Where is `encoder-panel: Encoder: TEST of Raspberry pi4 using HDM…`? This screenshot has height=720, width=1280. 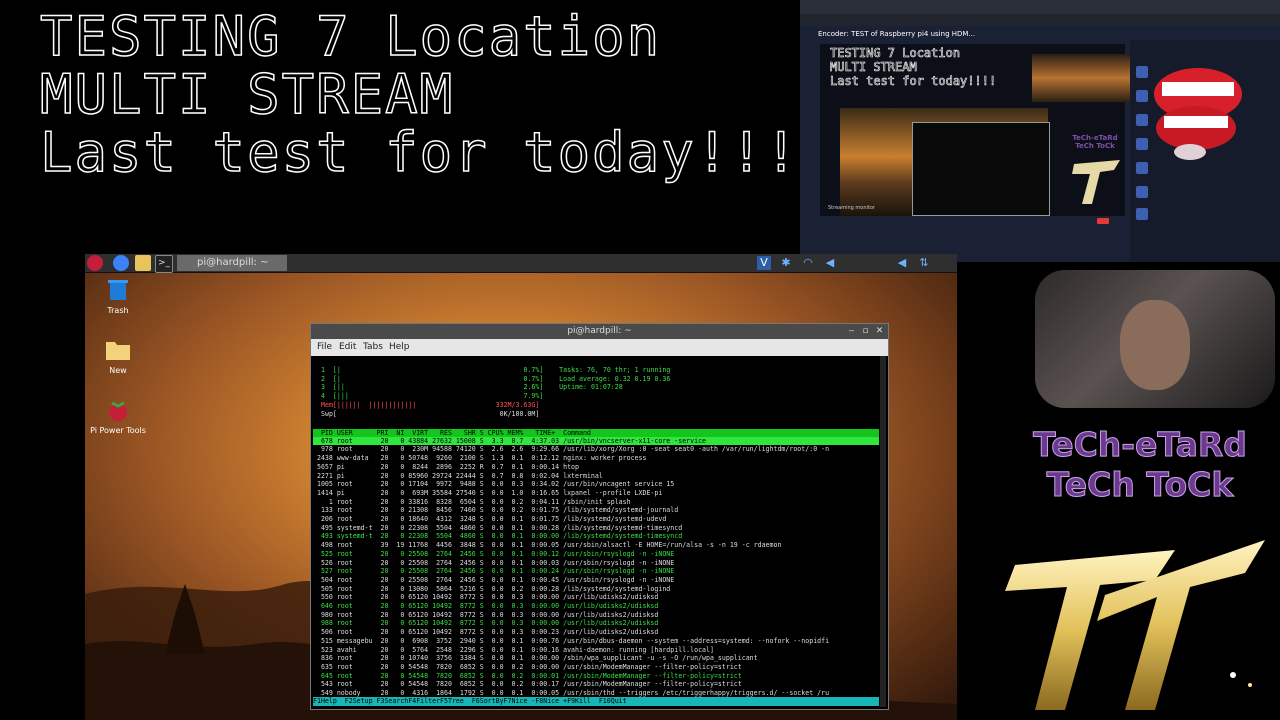 encoder-panel: Encoder: TEST of Raspberry pi4 using HDM… is located at coordinates (1040, 131).